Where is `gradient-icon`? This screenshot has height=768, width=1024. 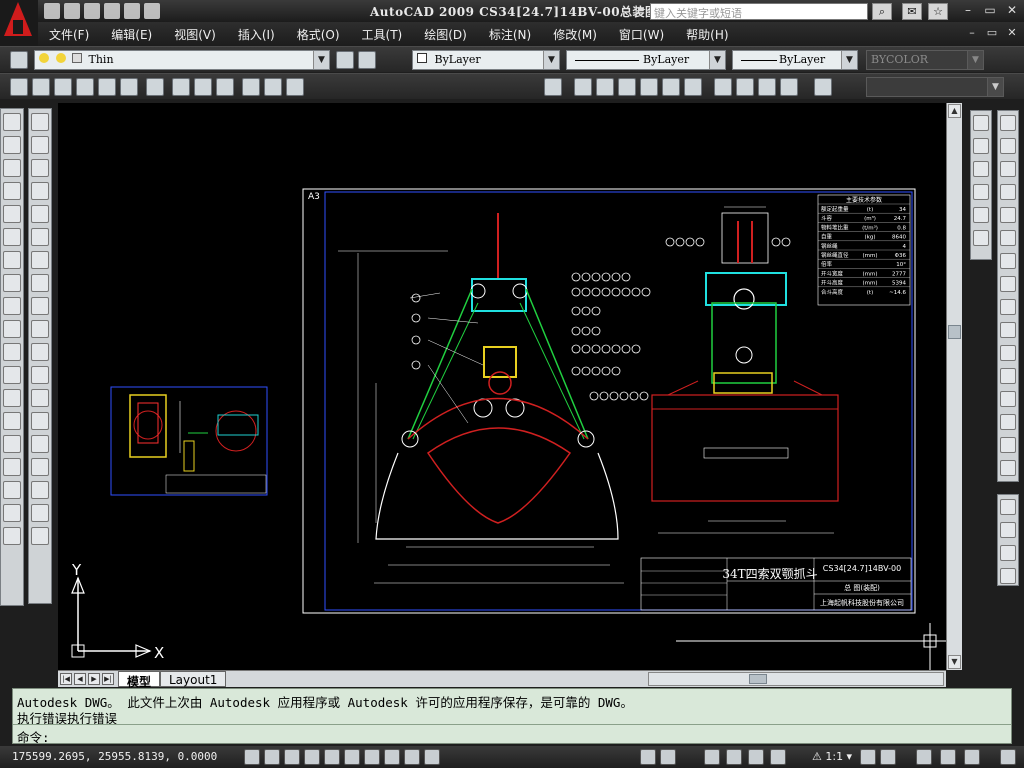
gradient-icon is located at coordinates (12, 467).